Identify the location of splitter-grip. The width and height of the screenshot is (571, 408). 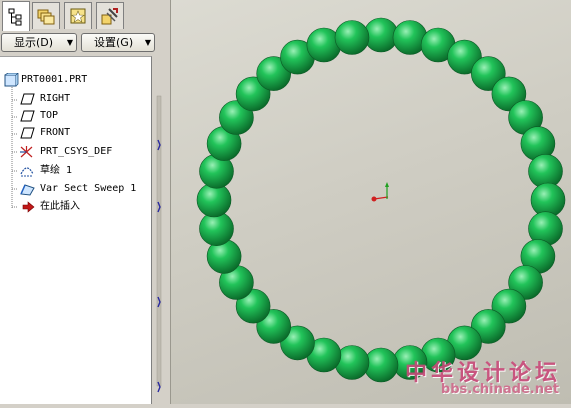
(159, 244).